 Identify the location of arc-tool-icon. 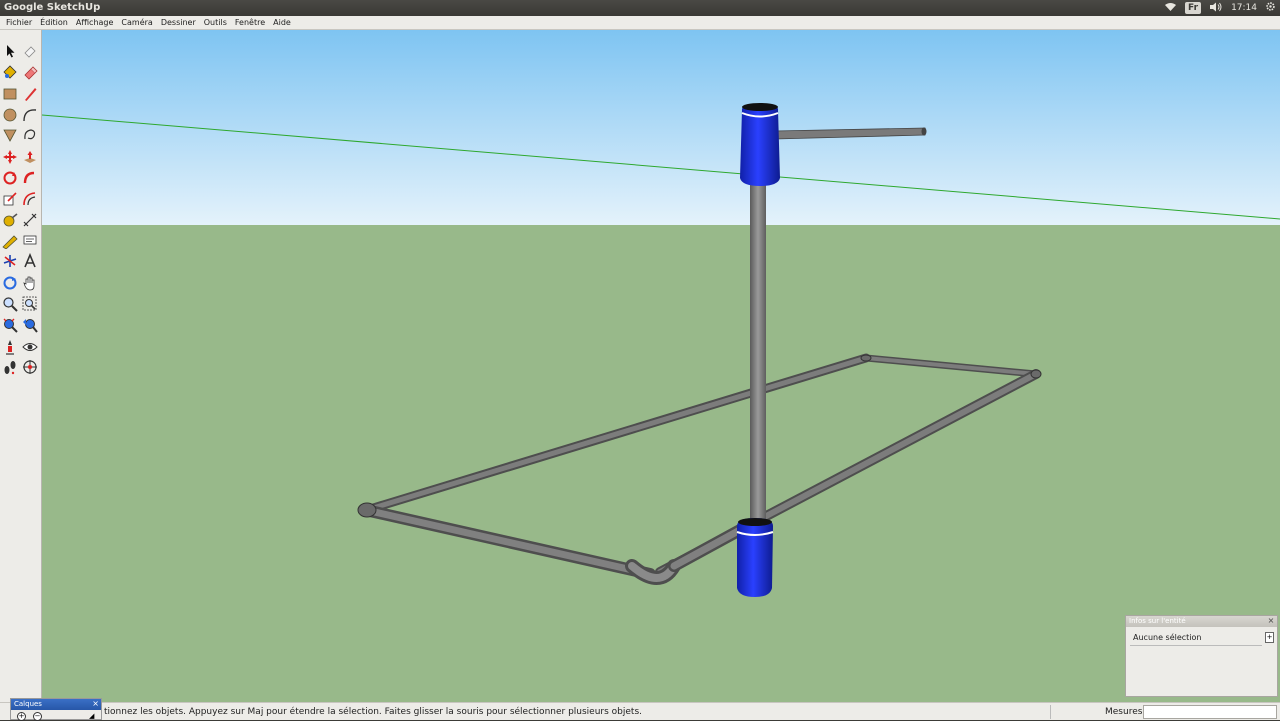
(30, 115).